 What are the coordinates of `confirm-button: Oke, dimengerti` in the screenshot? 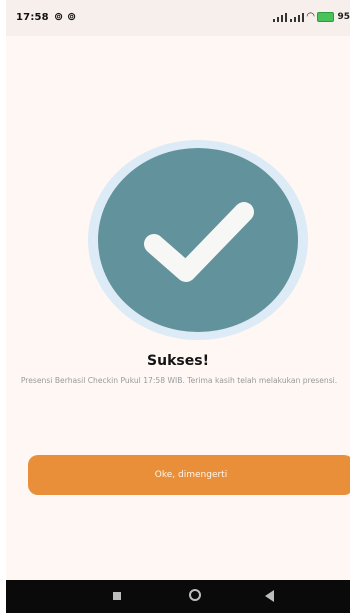 It's located at (189, 475).